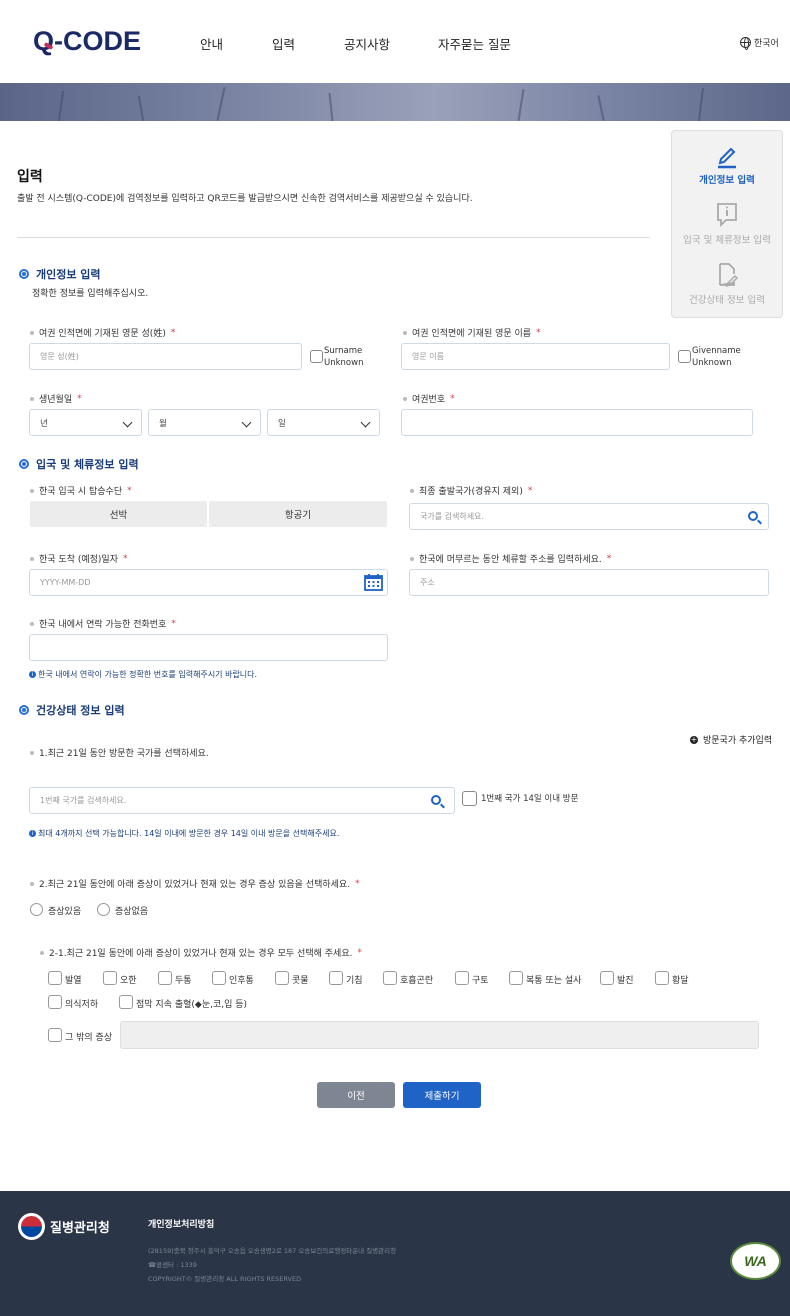  I want to click on phone-input, so click(208, 647).